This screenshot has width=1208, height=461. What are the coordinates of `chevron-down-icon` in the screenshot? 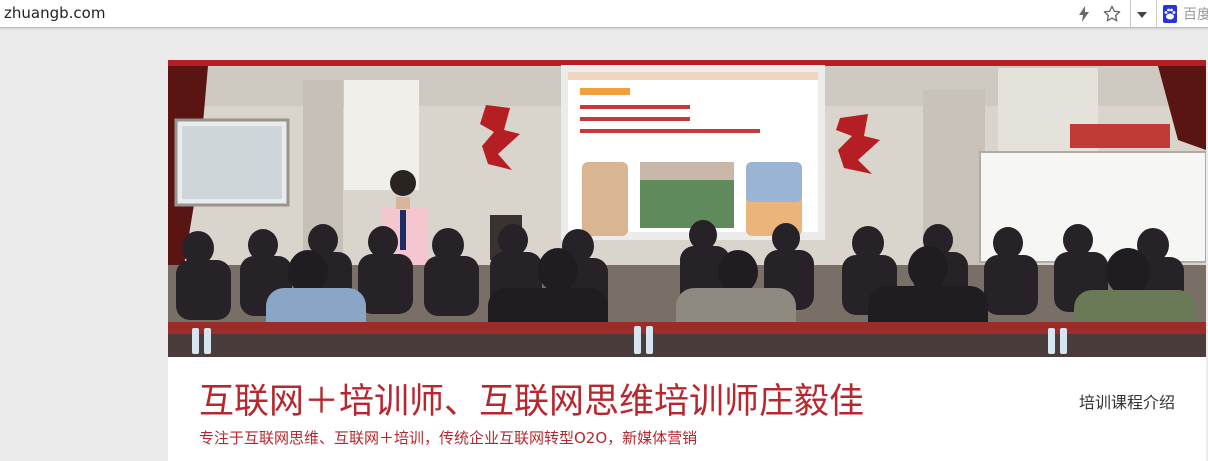 It's located at (1141, 13).